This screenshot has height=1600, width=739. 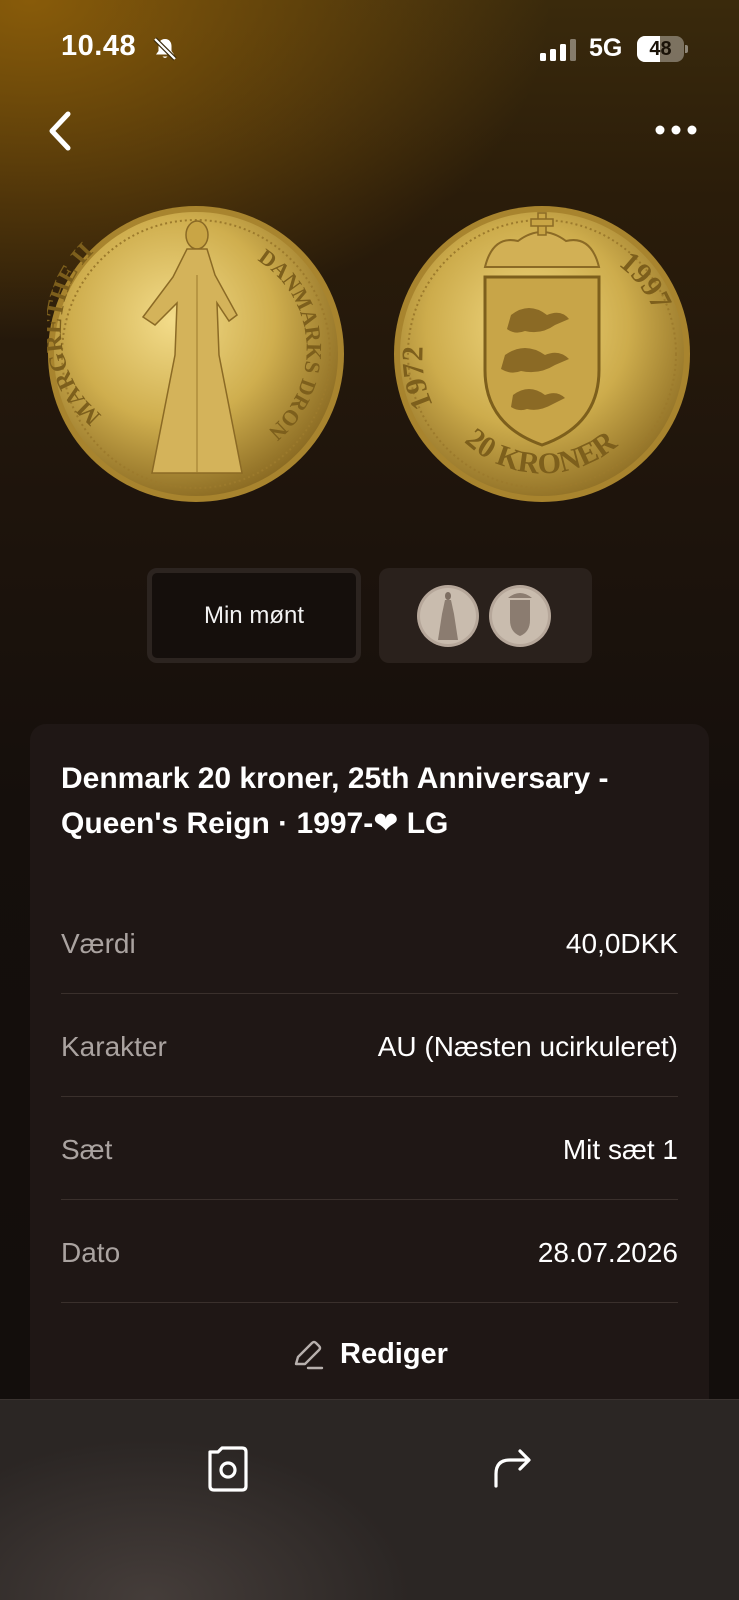 I want to click on heart-icon: ❤, so click(x=386, y=823).